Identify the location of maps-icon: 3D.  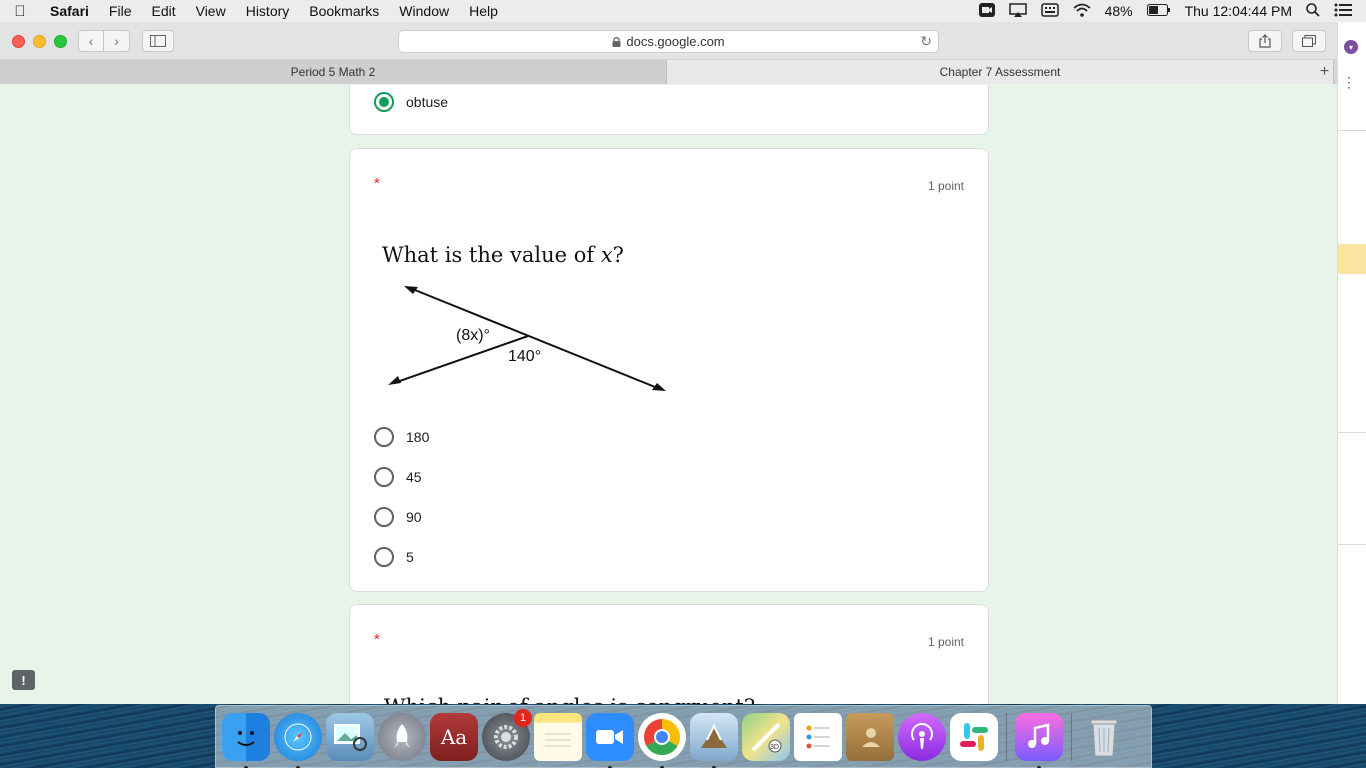
(766, 736).